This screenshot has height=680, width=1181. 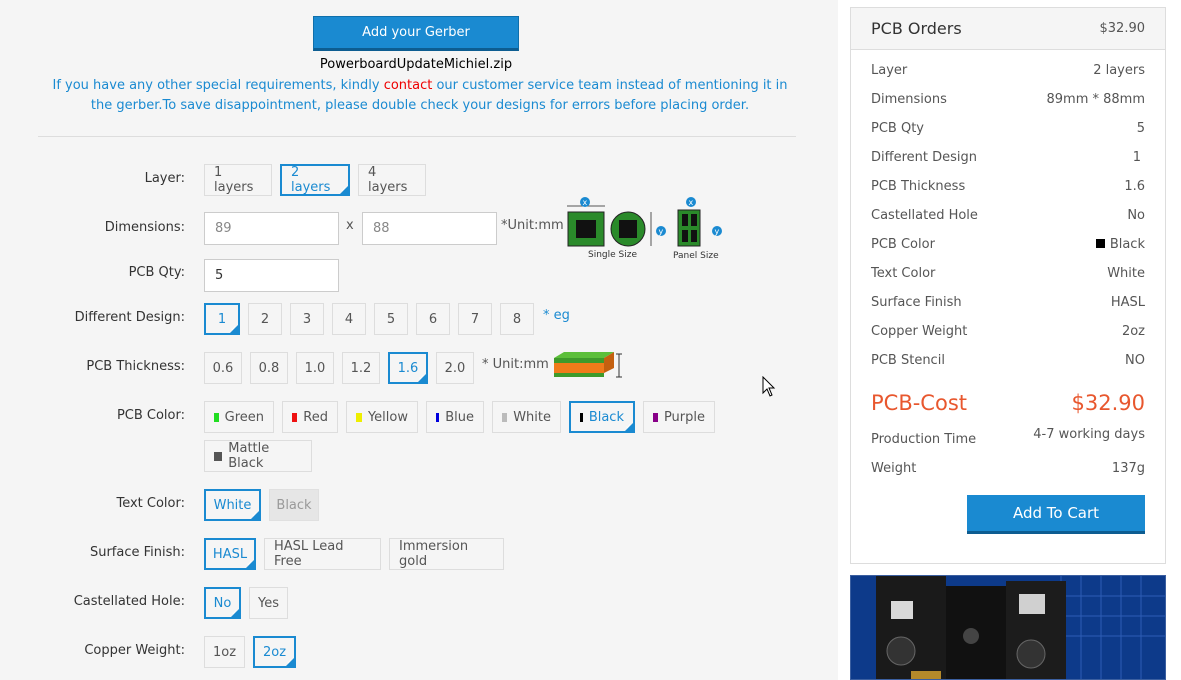 I want to click on qty-label: PCB Qty:, so click(x=156, y=272).